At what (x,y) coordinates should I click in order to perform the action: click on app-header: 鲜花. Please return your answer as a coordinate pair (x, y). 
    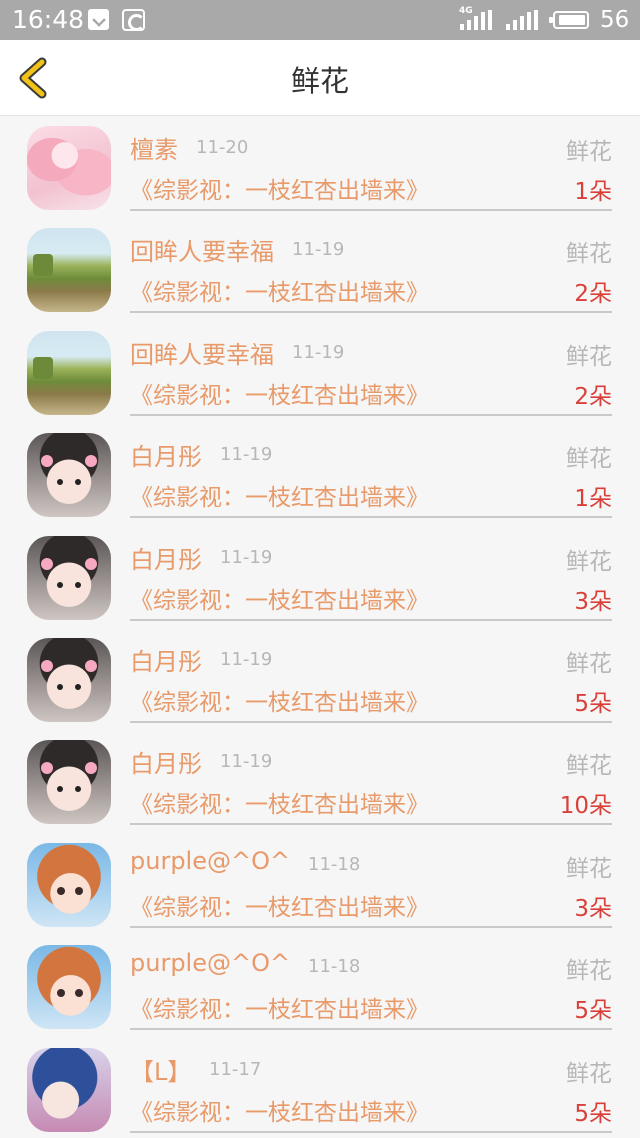
    Looking at the image, I should click on (320, 78).